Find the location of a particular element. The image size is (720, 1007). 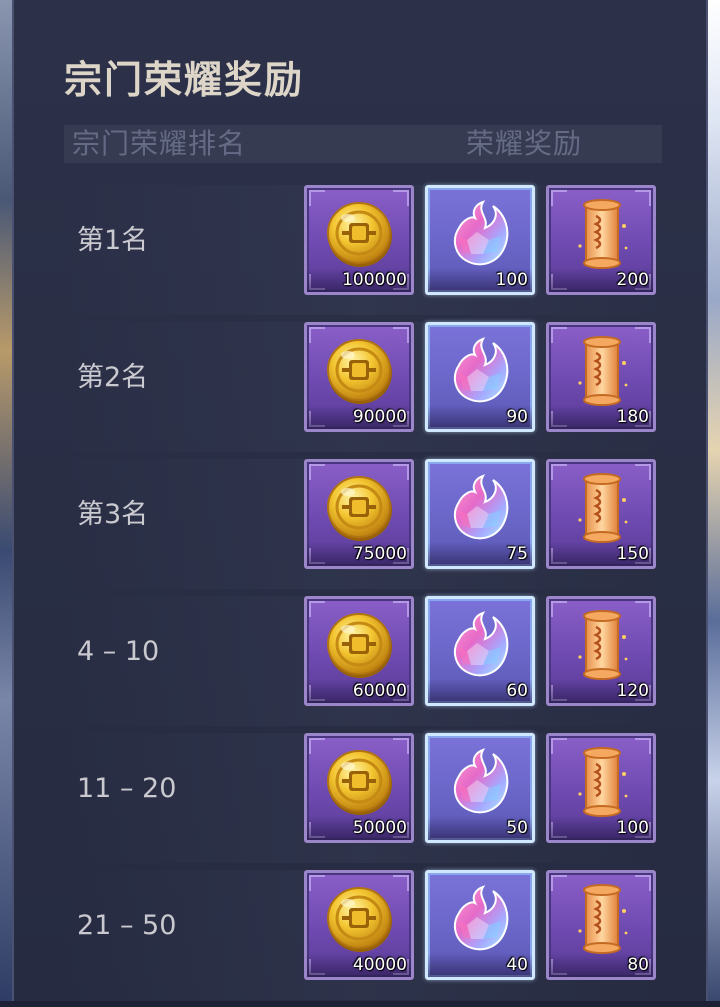

item-quantity: 90000 is located at coordinates (379, 417).